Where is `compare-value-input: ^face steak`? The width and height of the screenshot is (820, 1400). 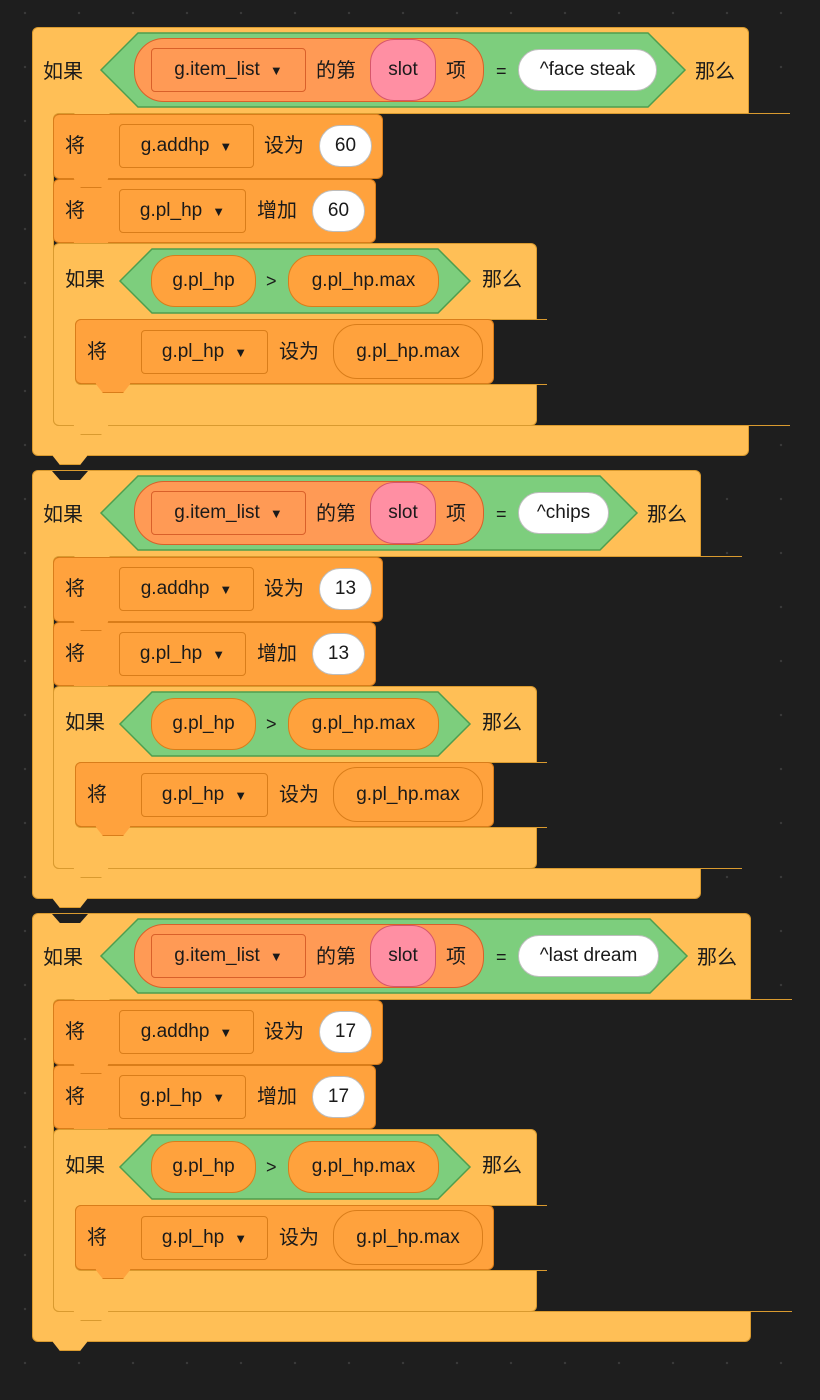
compare-value-input: ^face steak is located at coordinates (587, 70).